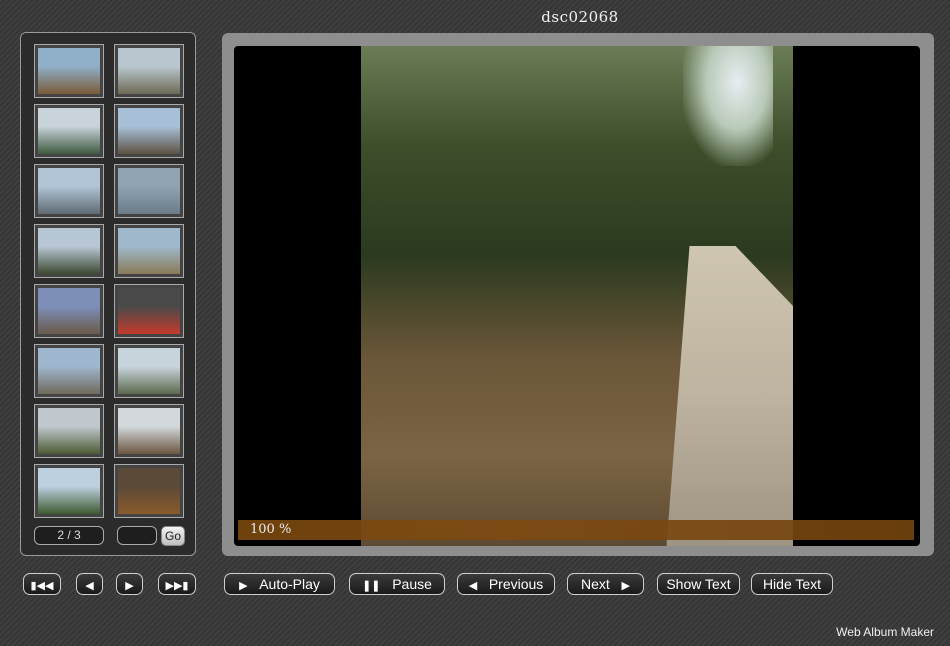 This screenshot has width=950, height=646. I want to click on progress-fill, so click(576, 530).